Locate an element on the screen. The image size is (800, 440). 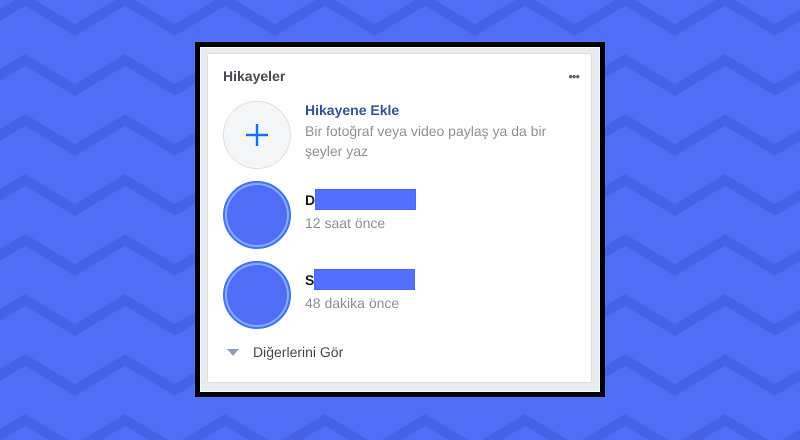
see-more-link: Diğerlerini Gör is located at coordinates (401, 352).